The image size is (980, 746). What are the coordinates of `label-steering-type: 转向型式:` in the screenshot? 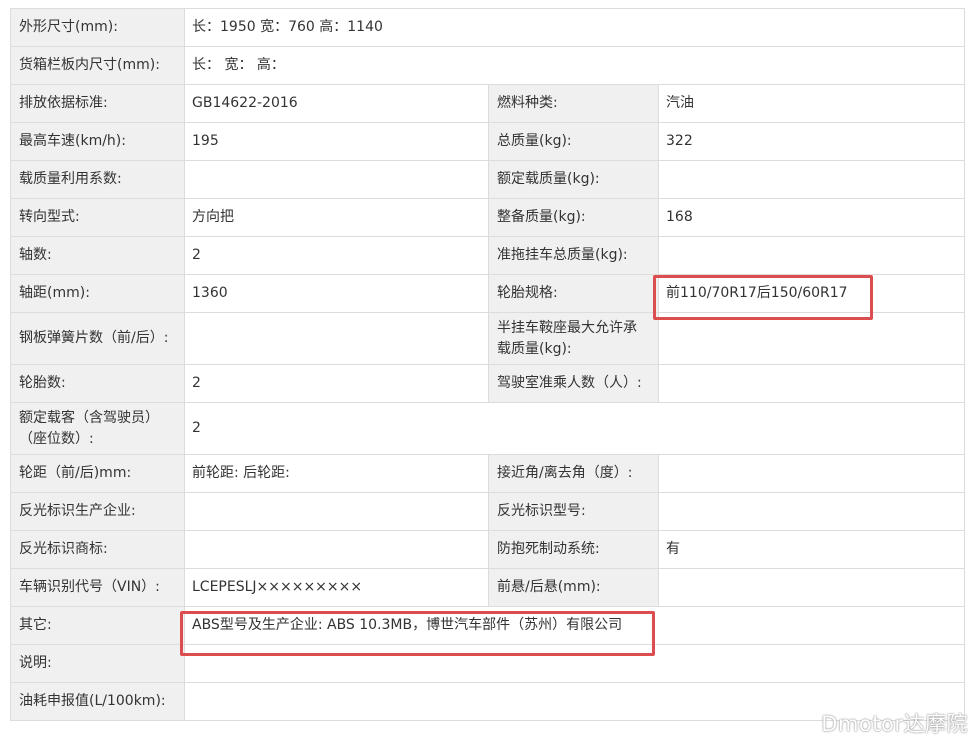 It's located at (97, 217).